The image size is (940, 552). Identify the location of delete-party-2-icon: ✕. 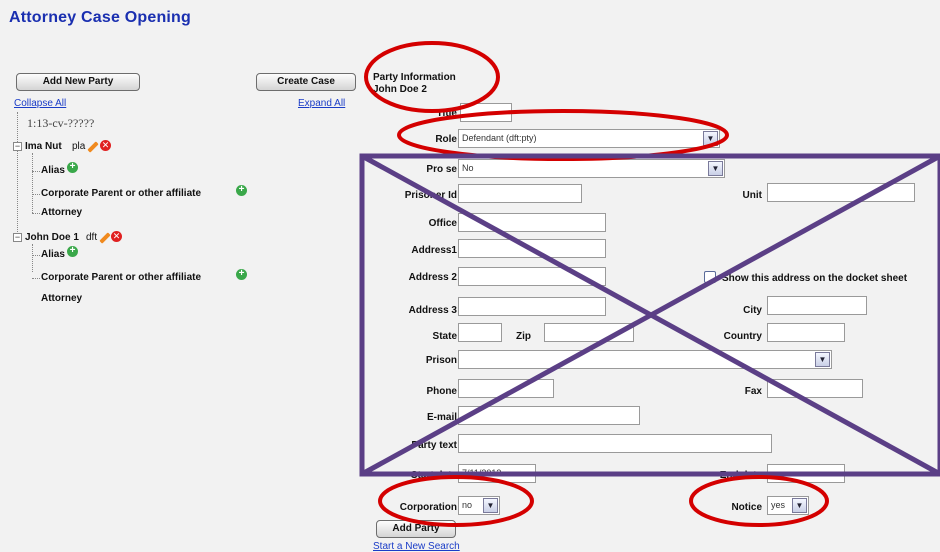
(116, 236).